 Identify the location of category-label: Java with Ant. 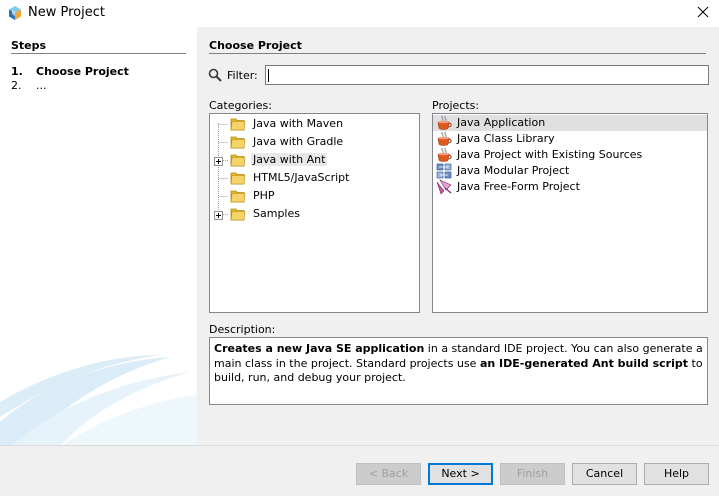
(289, 159).